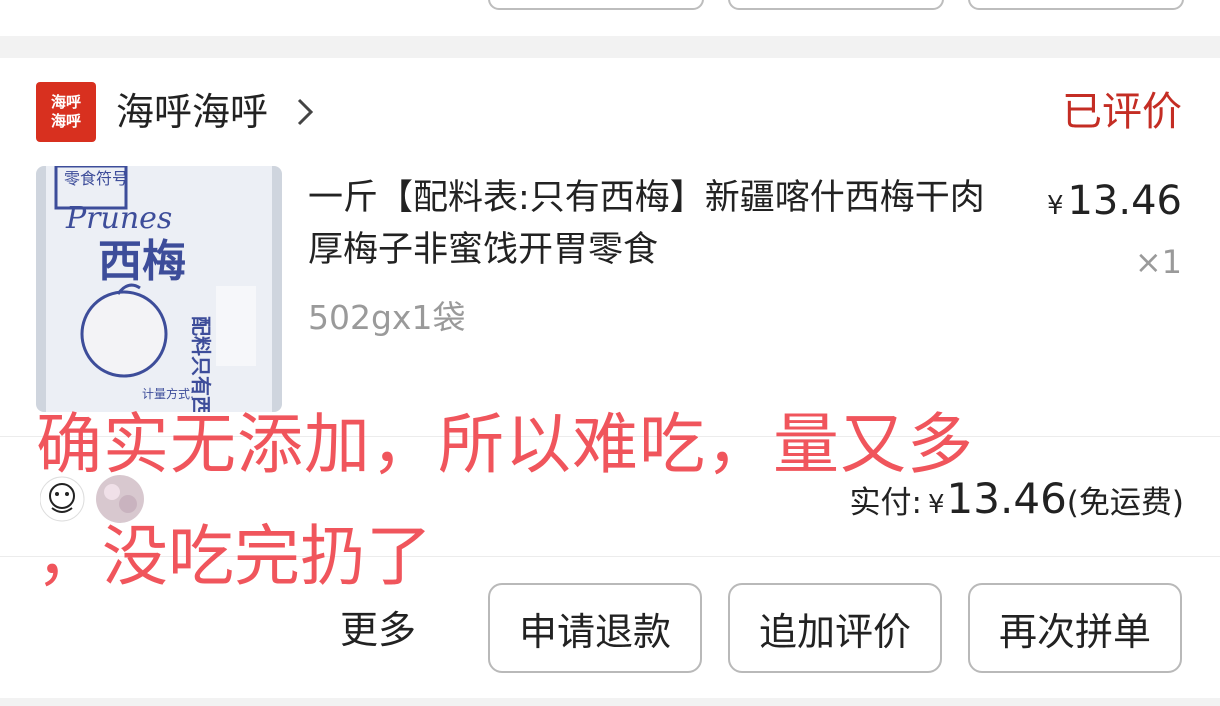 This screenshot has width=1220, height=706. I want to click on shop-logo: 海呼 海呼, so click(66, 112).